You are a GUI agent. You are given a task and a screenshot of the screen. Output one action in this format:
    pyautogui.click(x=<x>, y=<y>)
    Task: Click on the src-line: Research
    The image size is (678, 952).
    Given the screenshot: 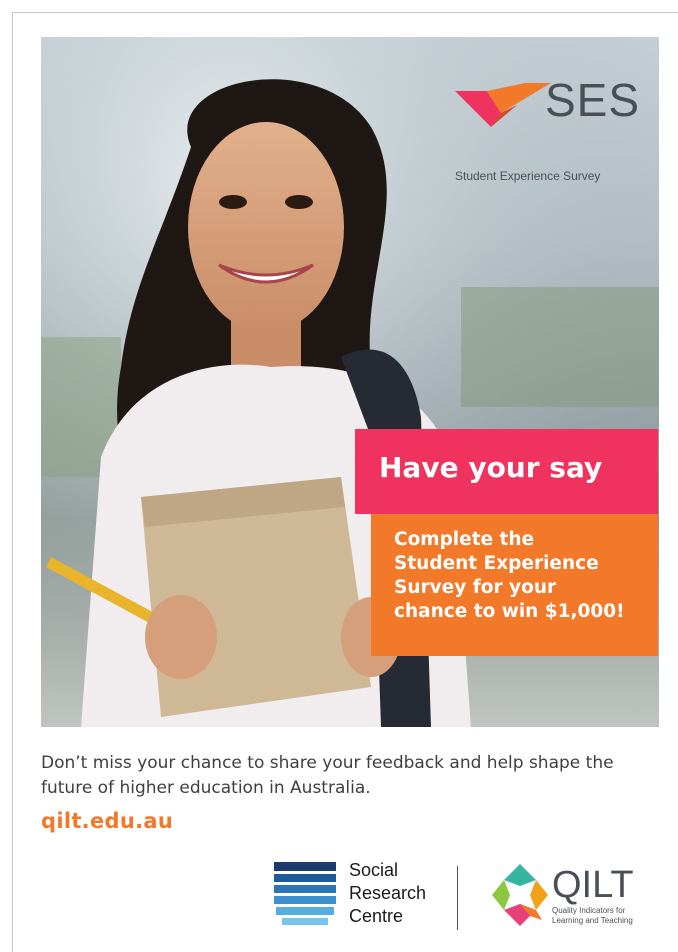 What is the action you would take?
    pyautogui.click(x=388, y=893)
    